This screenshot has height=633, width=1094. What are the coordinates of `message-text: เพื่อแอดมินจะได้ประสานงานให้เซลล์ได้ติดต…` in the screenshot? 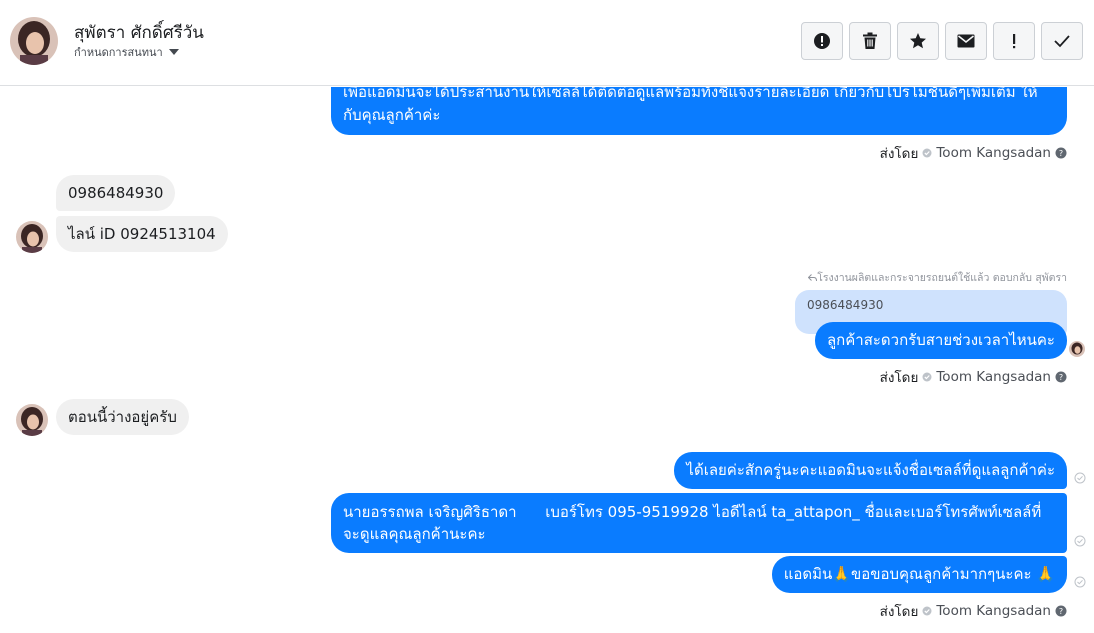 It's located at (690, 105).